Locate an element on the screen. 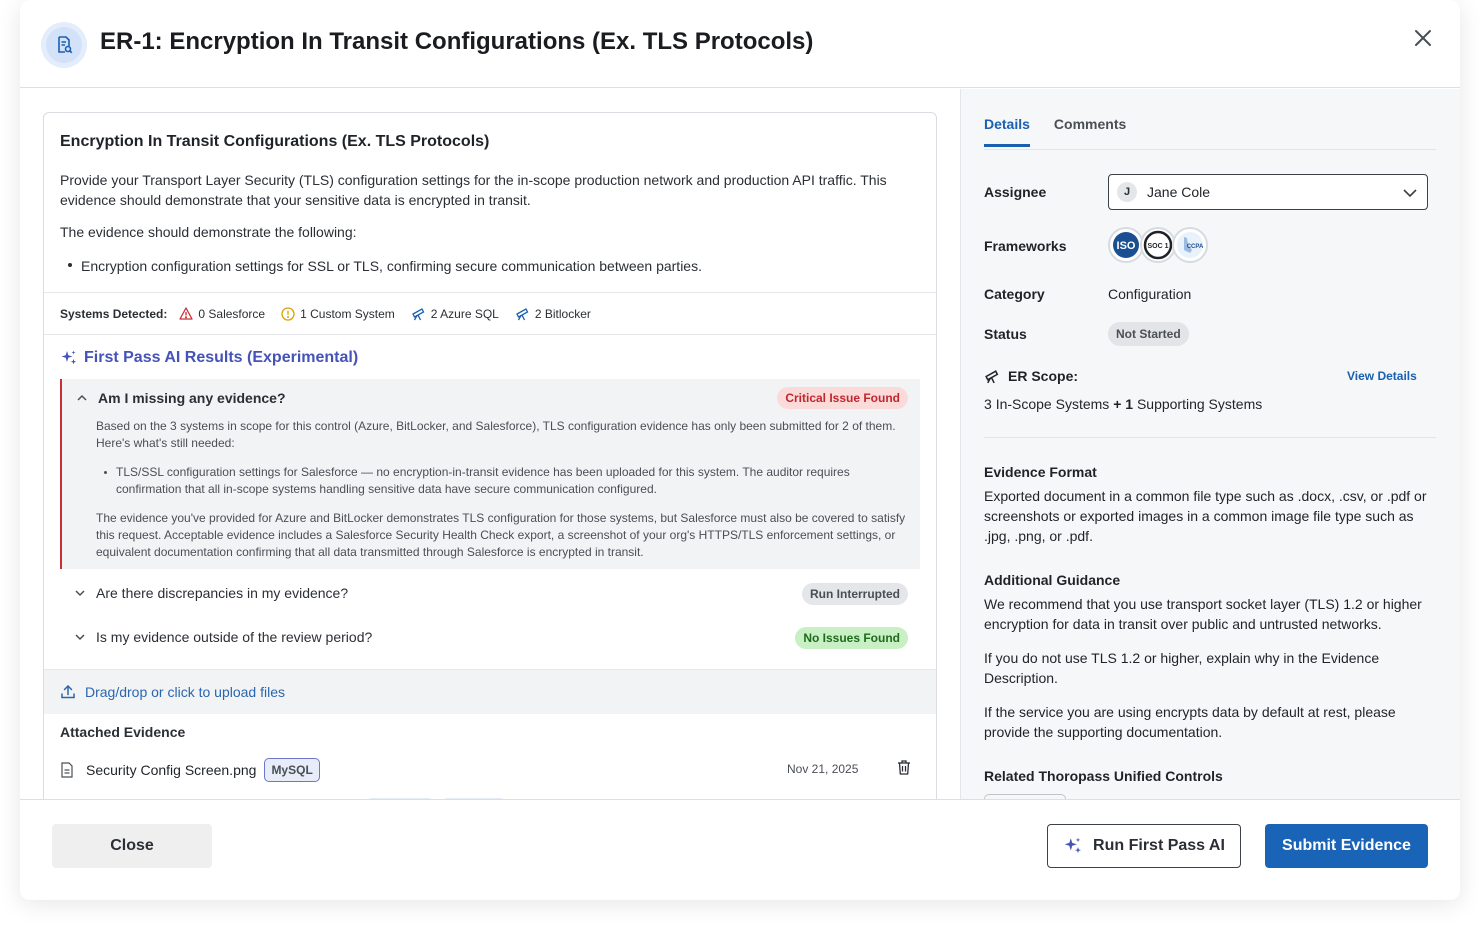  assignee-name: Jane Cole is located at coordinates (1179, 192).